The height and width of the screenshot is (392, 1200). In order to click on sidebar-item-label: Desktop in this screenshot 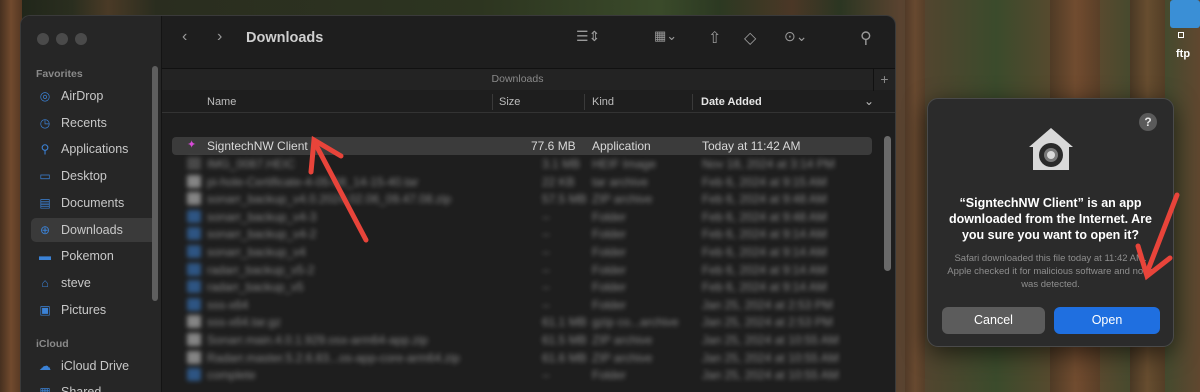, I will do `click(84, 176)`.